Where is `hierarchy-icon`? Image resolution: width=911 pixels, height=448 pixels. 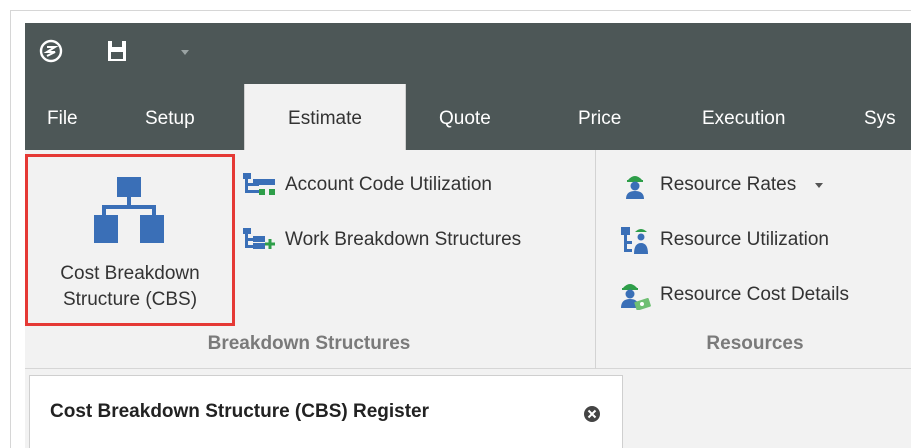 hierarchy-icon is located at coordinates (129, 210).